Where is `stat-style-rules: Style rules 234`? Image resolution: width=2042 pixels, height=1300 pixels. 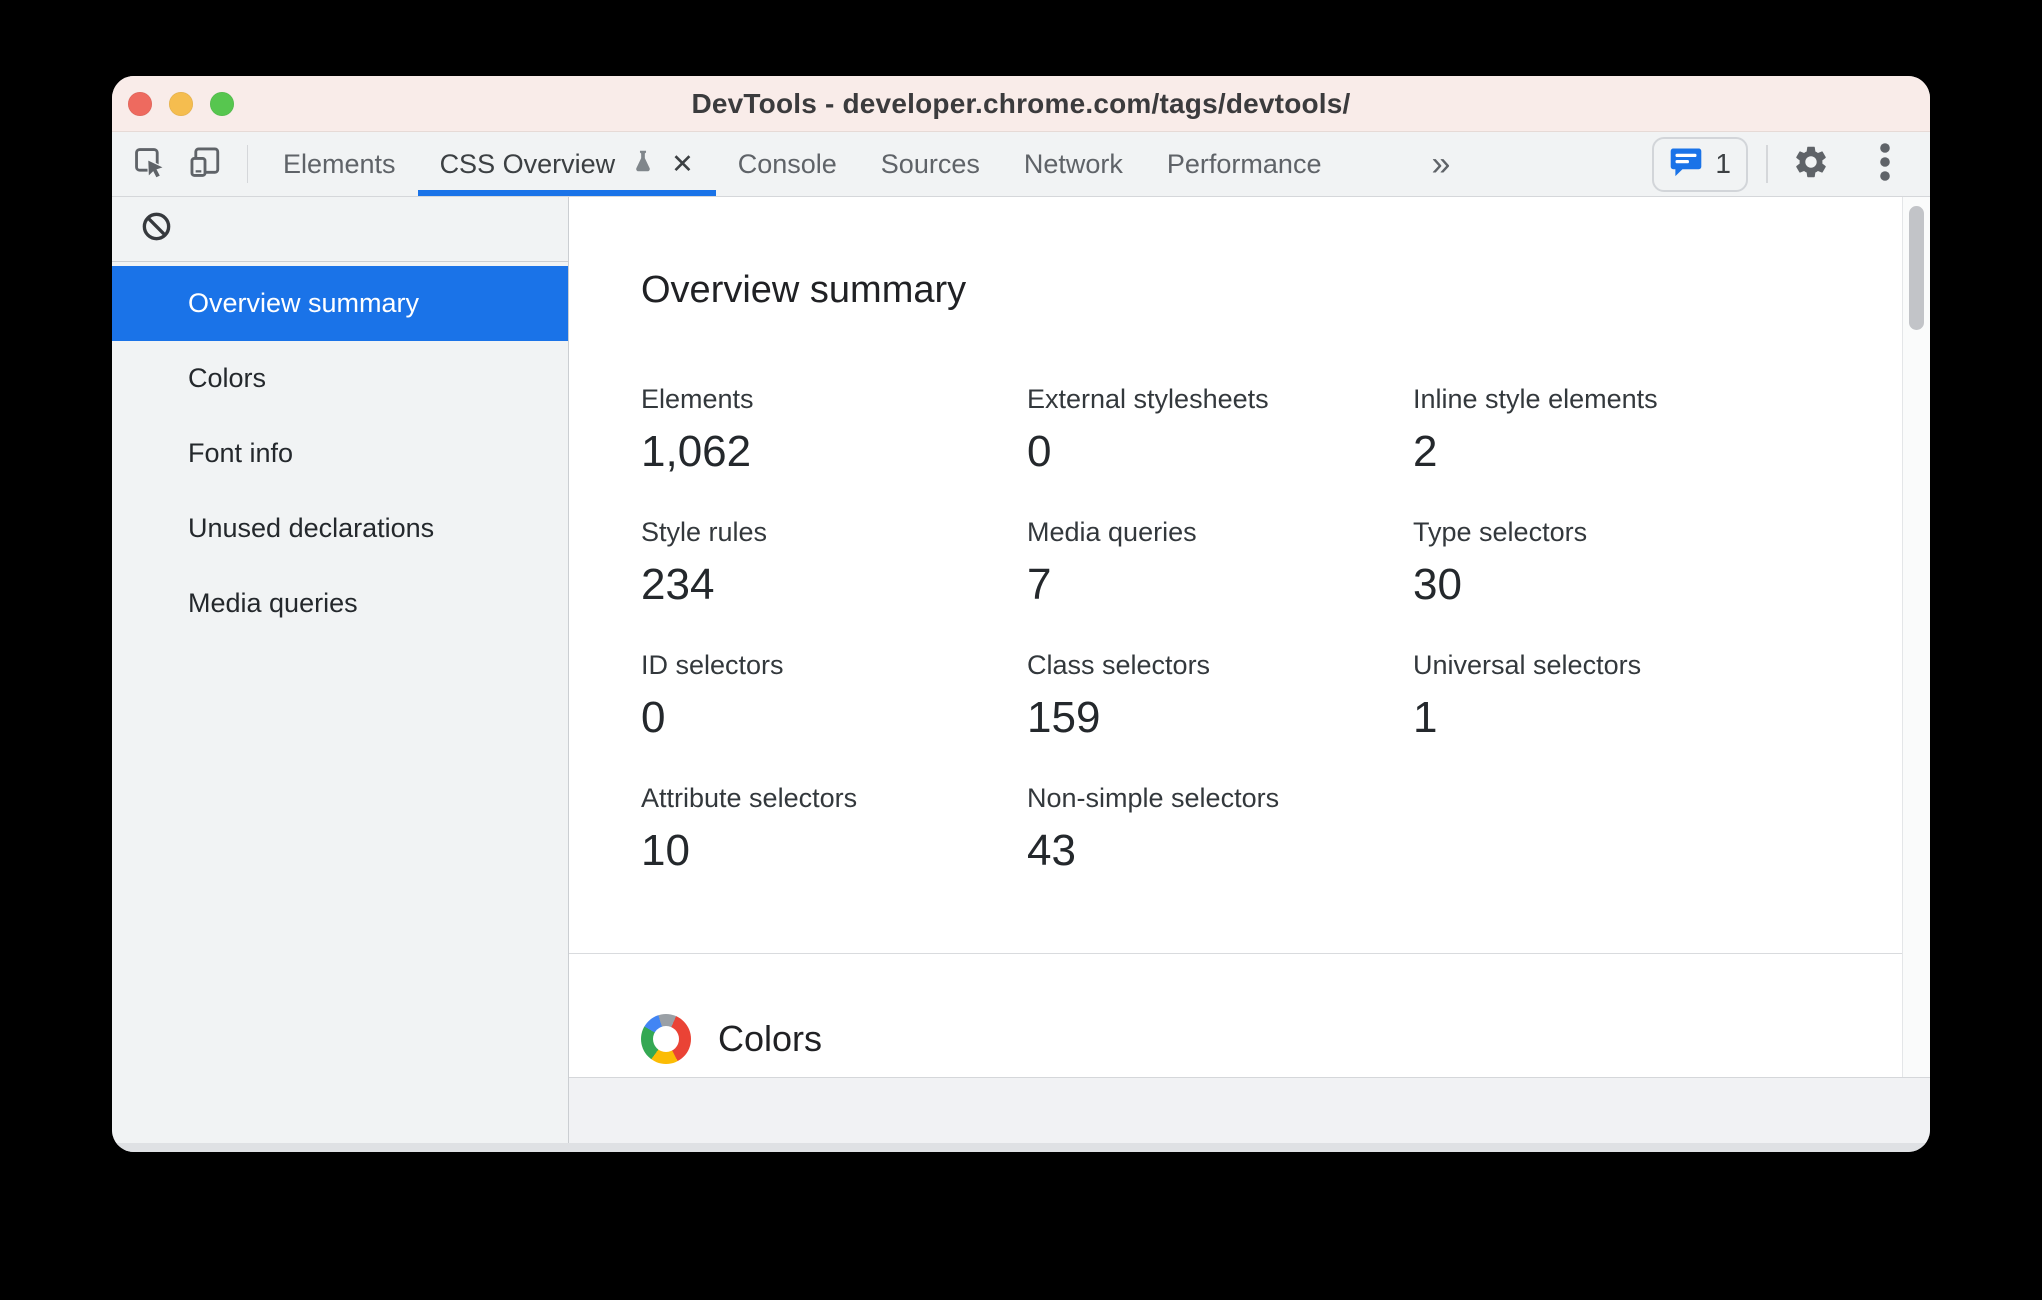 stat-style-rules: Style rules 234 is located at coordinates (834, 567).